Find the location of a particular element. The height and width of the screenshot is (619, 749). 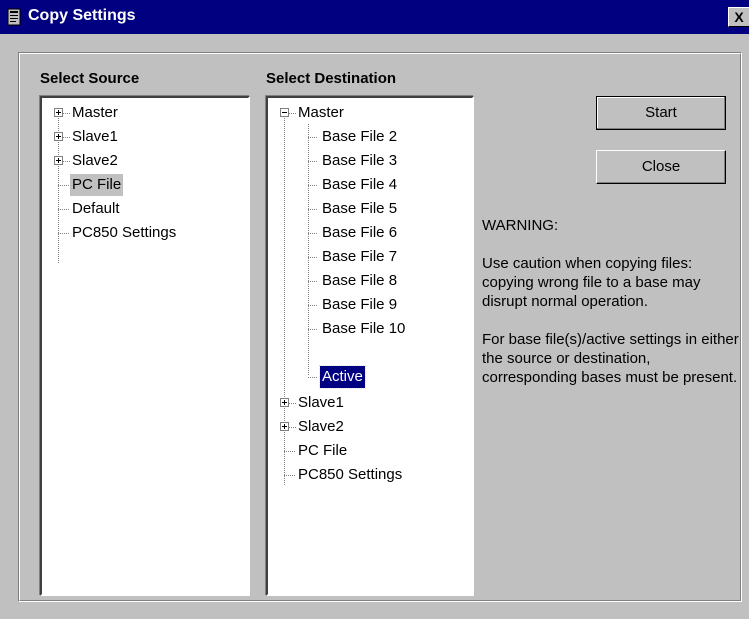

start-button: Start is located at coordinates (661, 113).